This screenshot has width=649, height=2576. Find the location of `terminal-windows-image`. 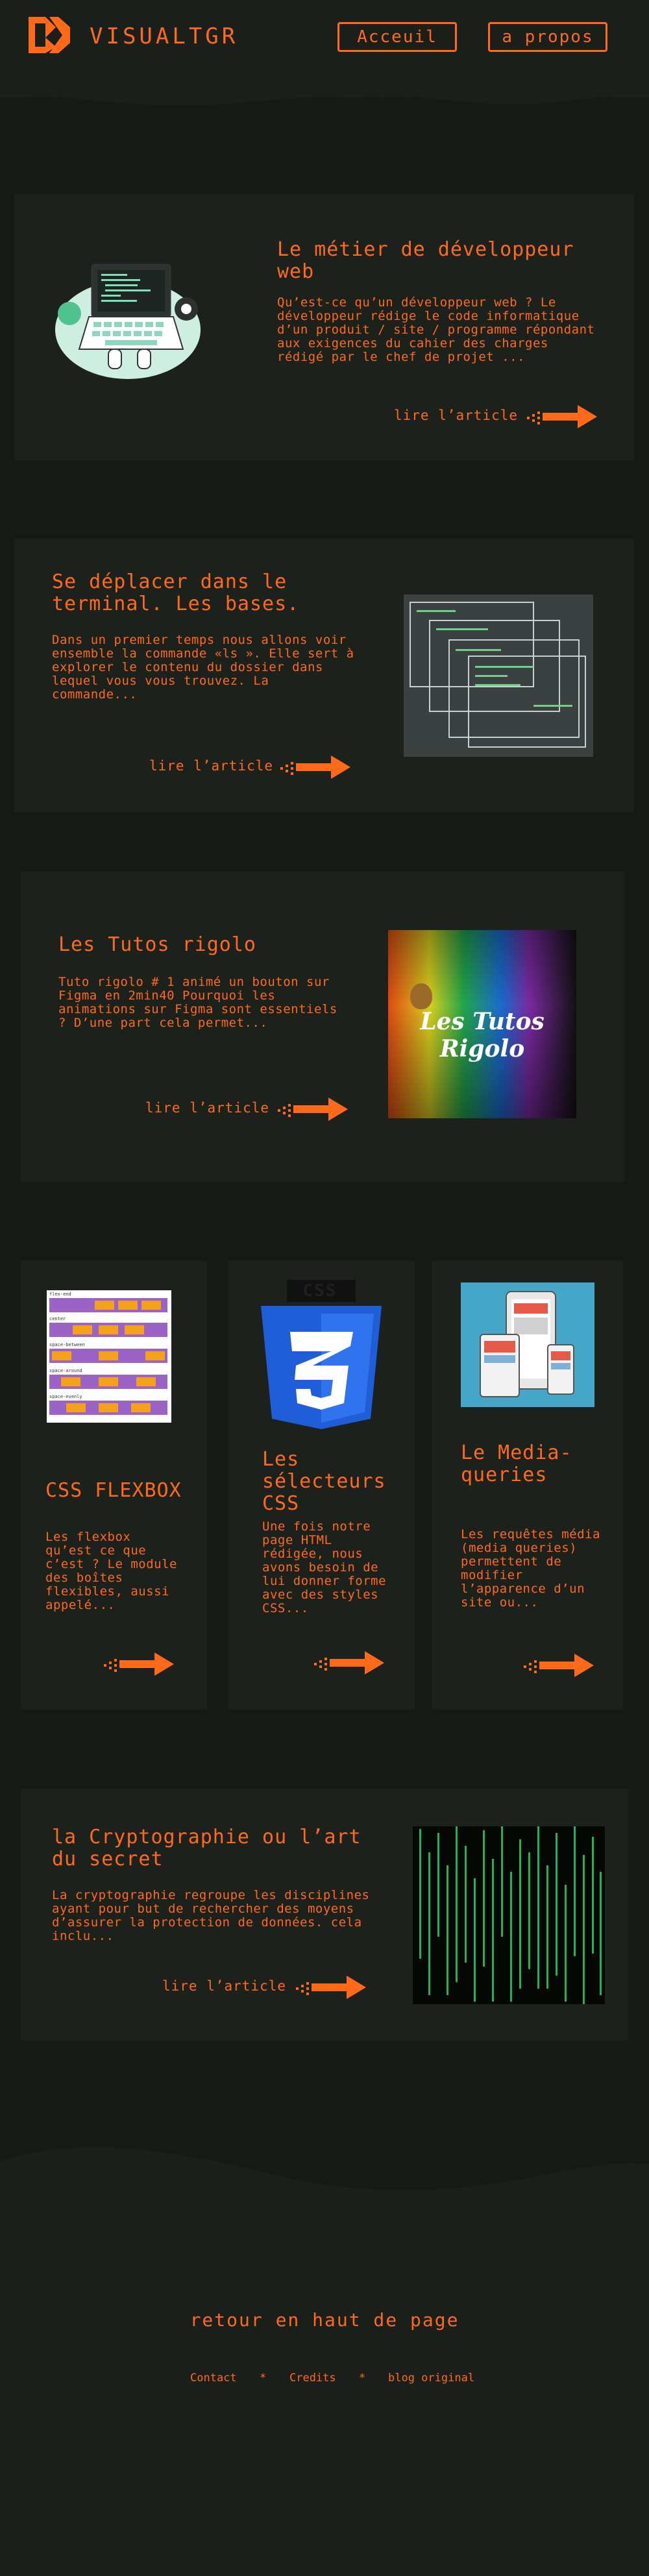

terminal-windows-image is located at coordinates (499, 676).